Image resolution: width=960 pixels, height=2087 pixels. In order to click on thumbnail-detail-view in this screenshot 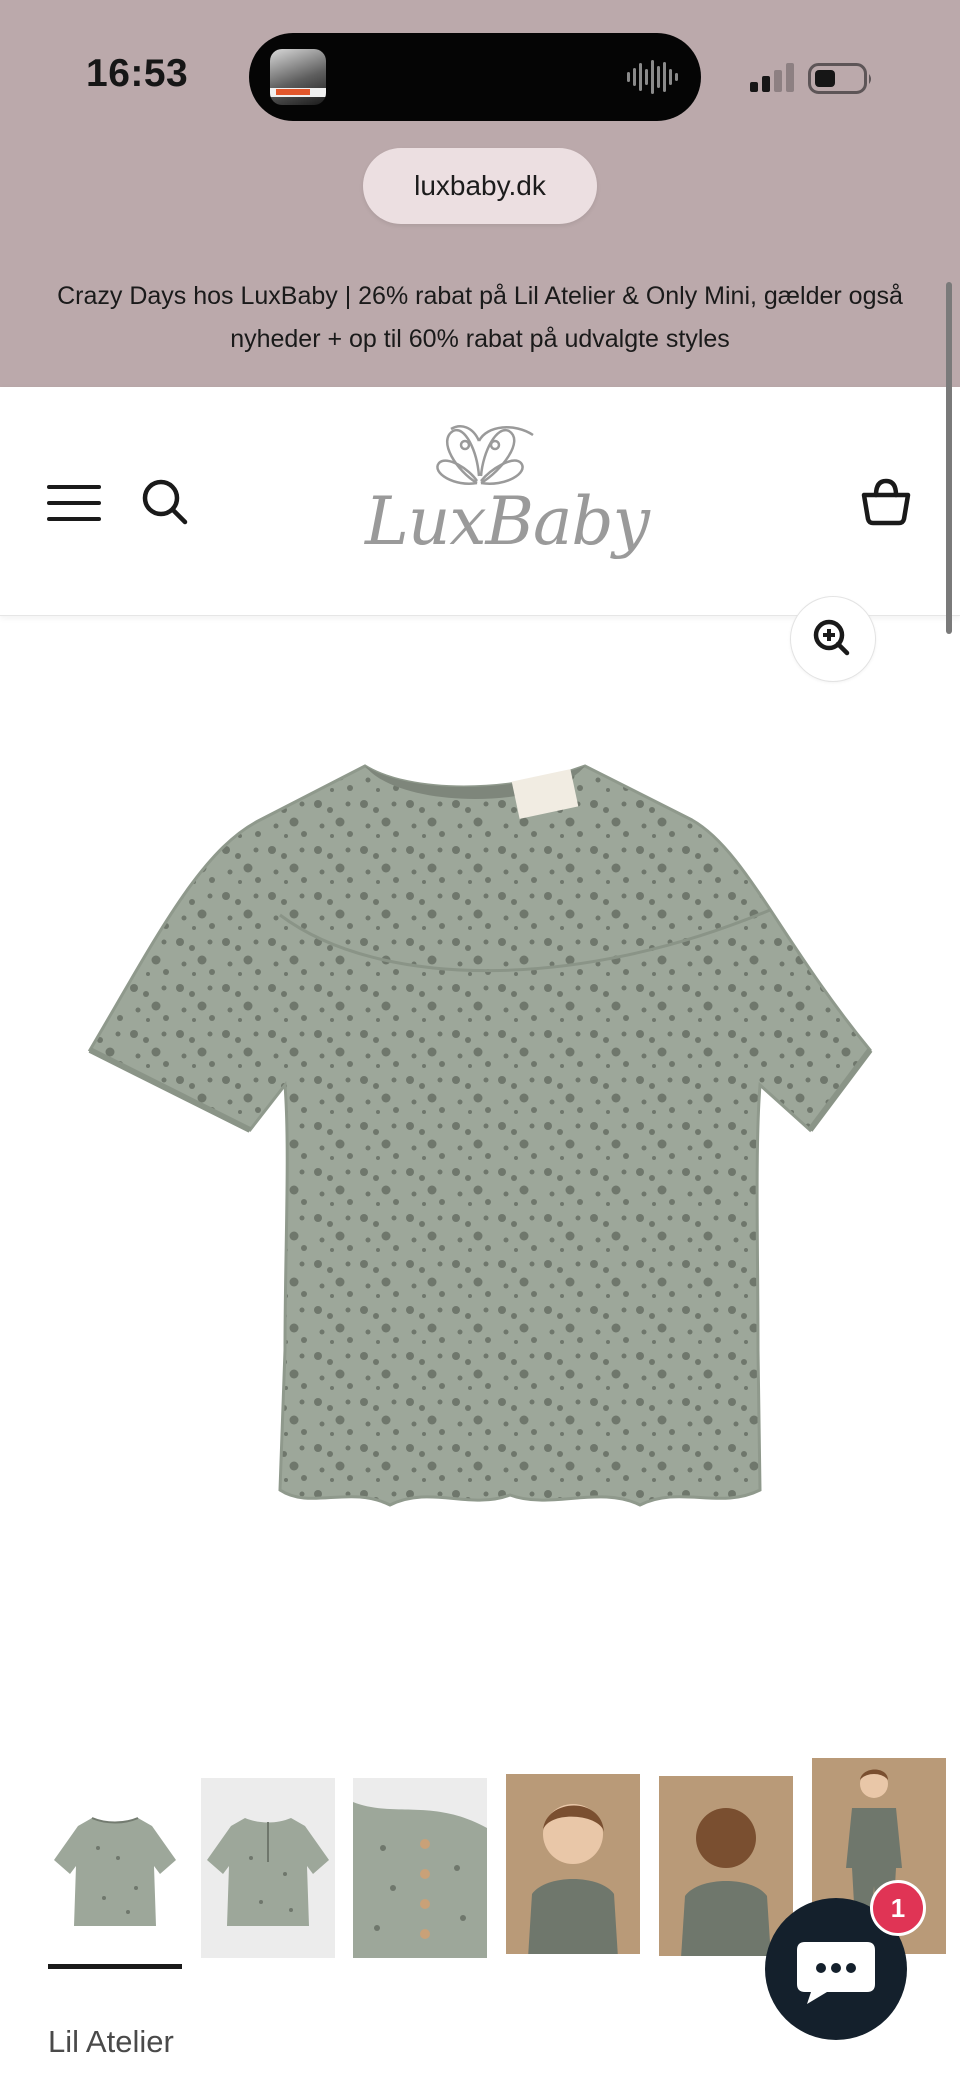, I will do `click(420, 1868)`.